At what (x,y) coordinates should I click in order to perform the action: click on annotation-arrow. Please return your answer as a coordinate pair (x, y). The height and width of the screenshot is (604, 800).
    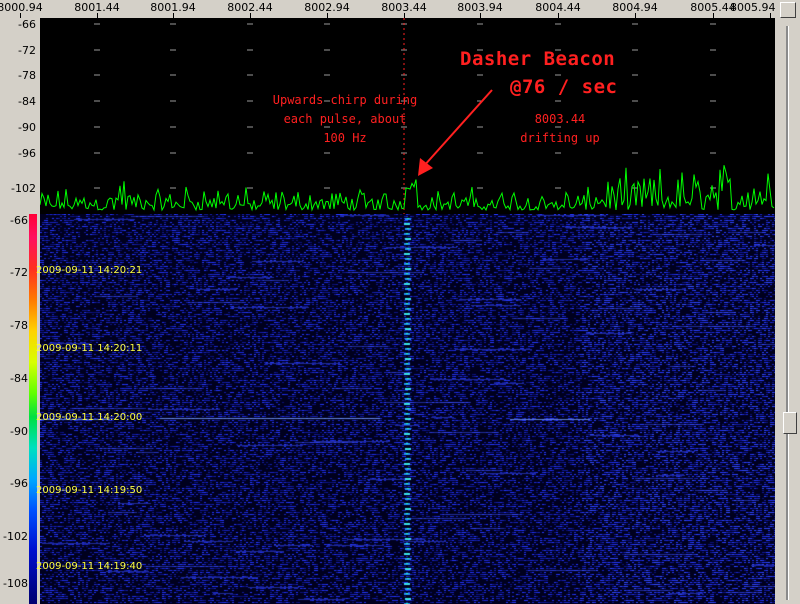
    Looking at the image, I should click on (455, 132).